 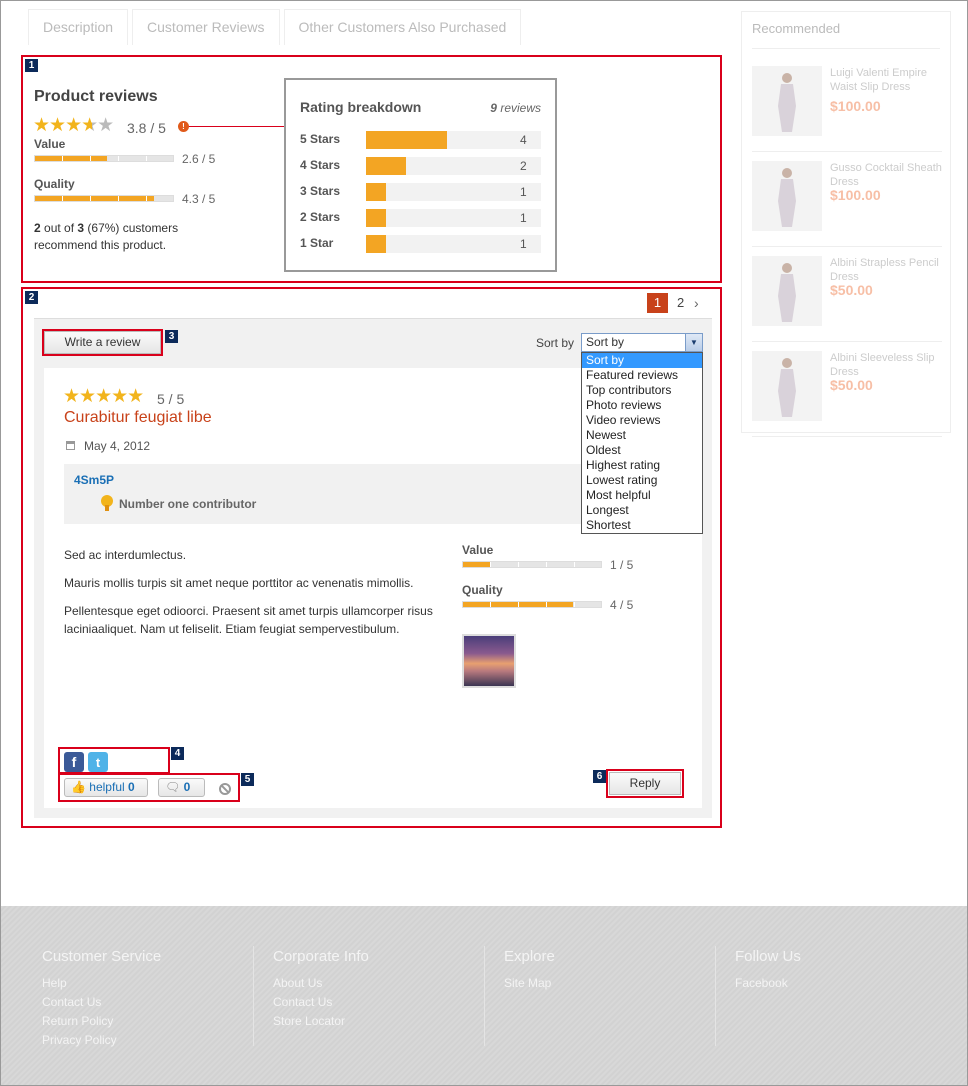 What do you see at coordinates (171, 336) in the screenshot?
I see `annotation-number-3: 3` at bounding box center [171, 336].